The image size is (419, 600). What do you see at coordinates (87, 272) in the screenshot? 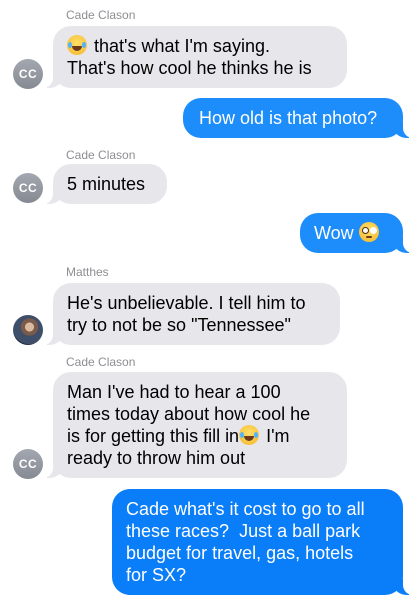
I see `sender-name: Matthes` at bounding box center [87, 272].